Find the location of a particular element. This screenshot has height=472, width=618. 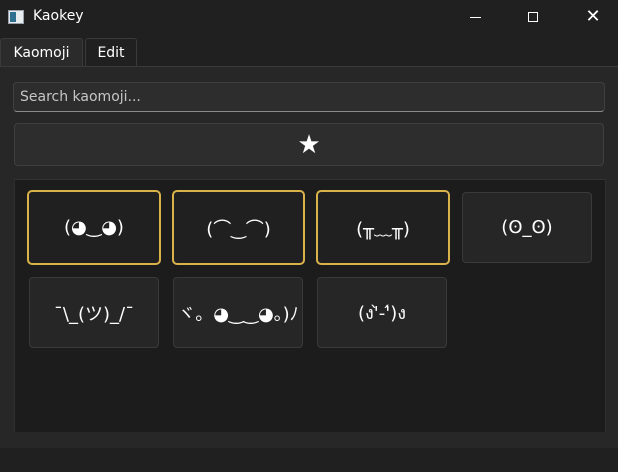

tab-edit: Edit is located at coordinates (111, 52).